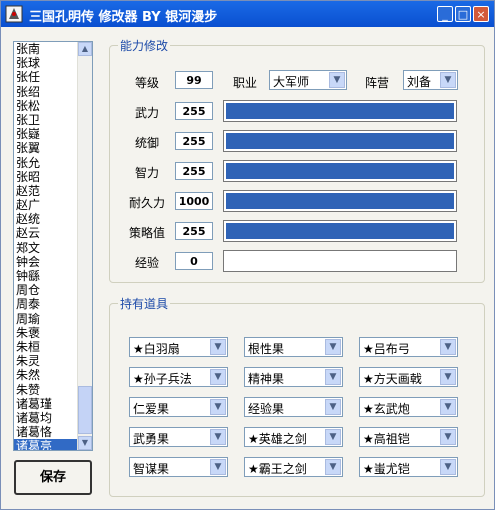 This screenshot has width=495, height=510. What do you see at coordinates (266, 349) in the screenshot?
I see `item-select-value: 根性果` at bounding box center [266, 349].